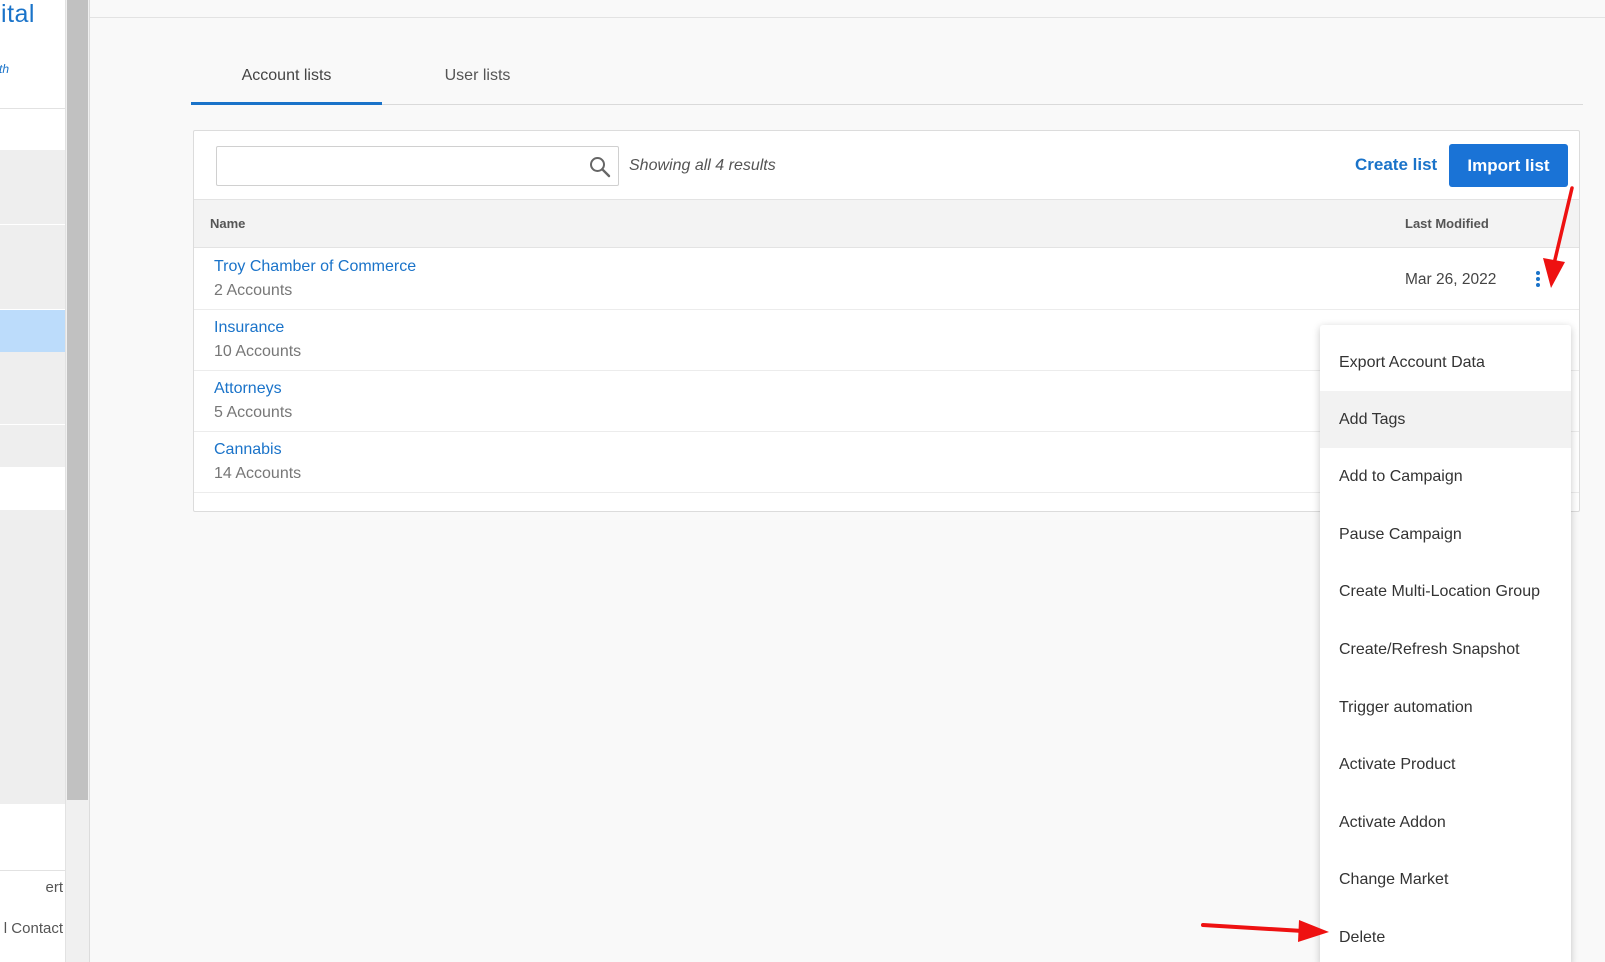 This screenshot has width=1605, height=962. Describe the element at coordinates (77, 400) in the screenshot. I see `scrollbar-thumb` at that location.